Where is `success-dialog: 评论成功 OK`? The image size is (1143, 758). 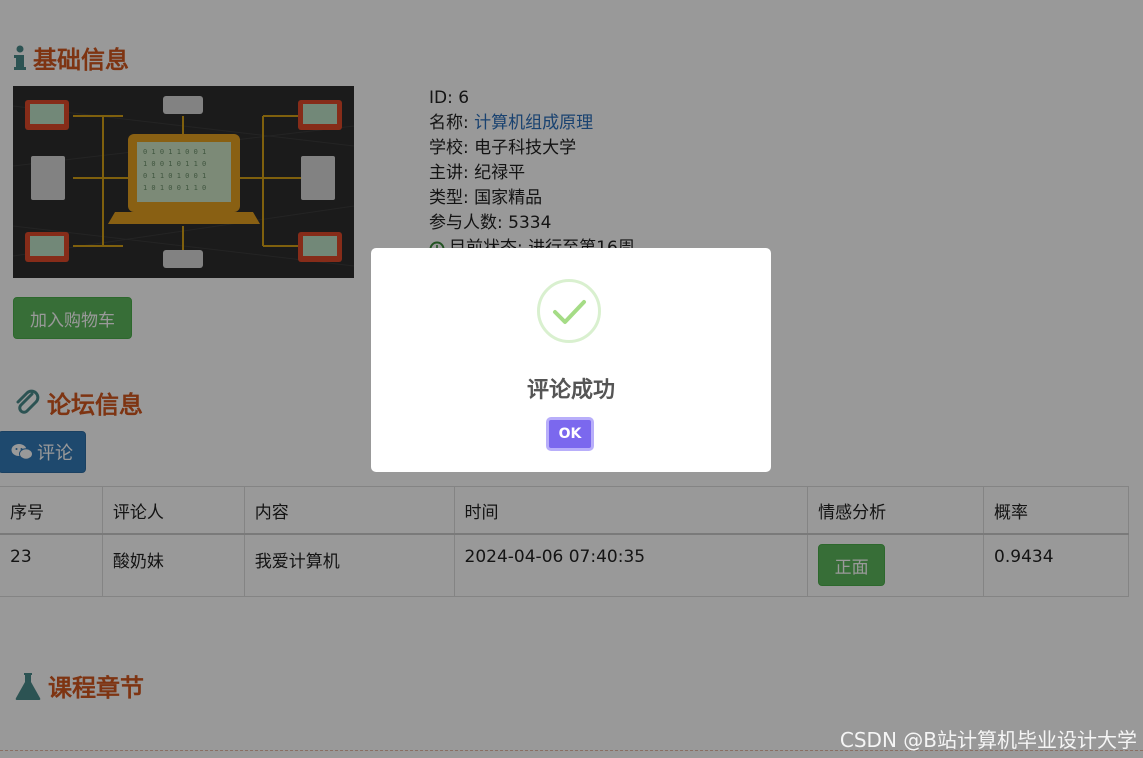
success-dialog: 评论成功 OK is located at coordinates (571, 360).